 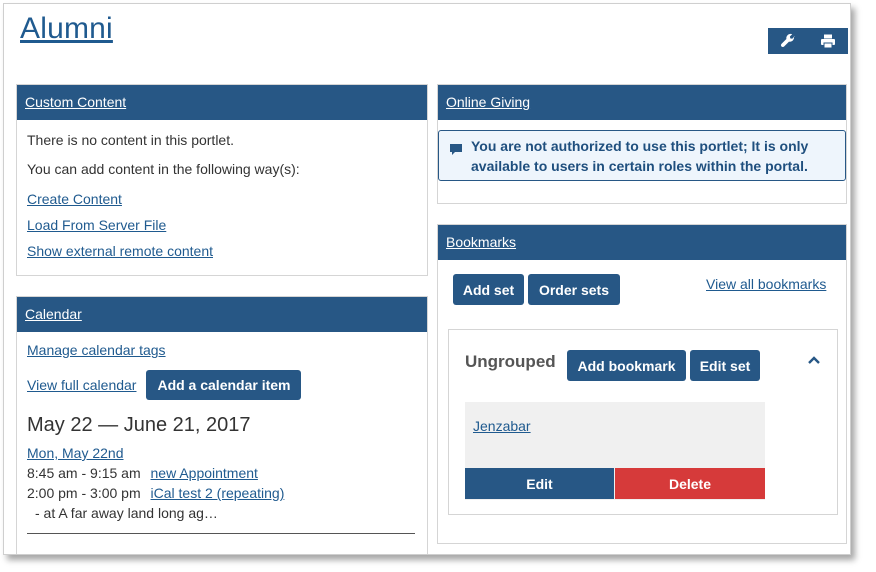 I want to click on manage-calendar-tags-link: Manage calendar tags, so click(x=96, y=350).